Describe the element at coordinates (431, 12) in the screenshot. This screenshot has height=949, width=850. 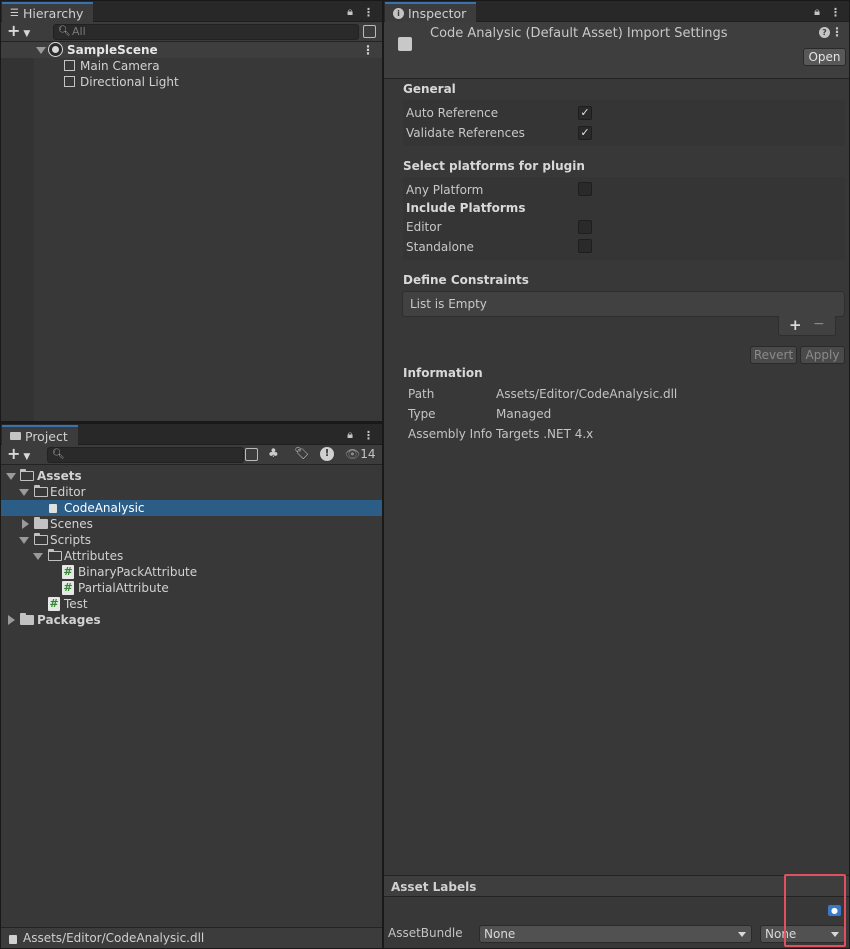
I see `tab-inspector: i Inspector` at that location.